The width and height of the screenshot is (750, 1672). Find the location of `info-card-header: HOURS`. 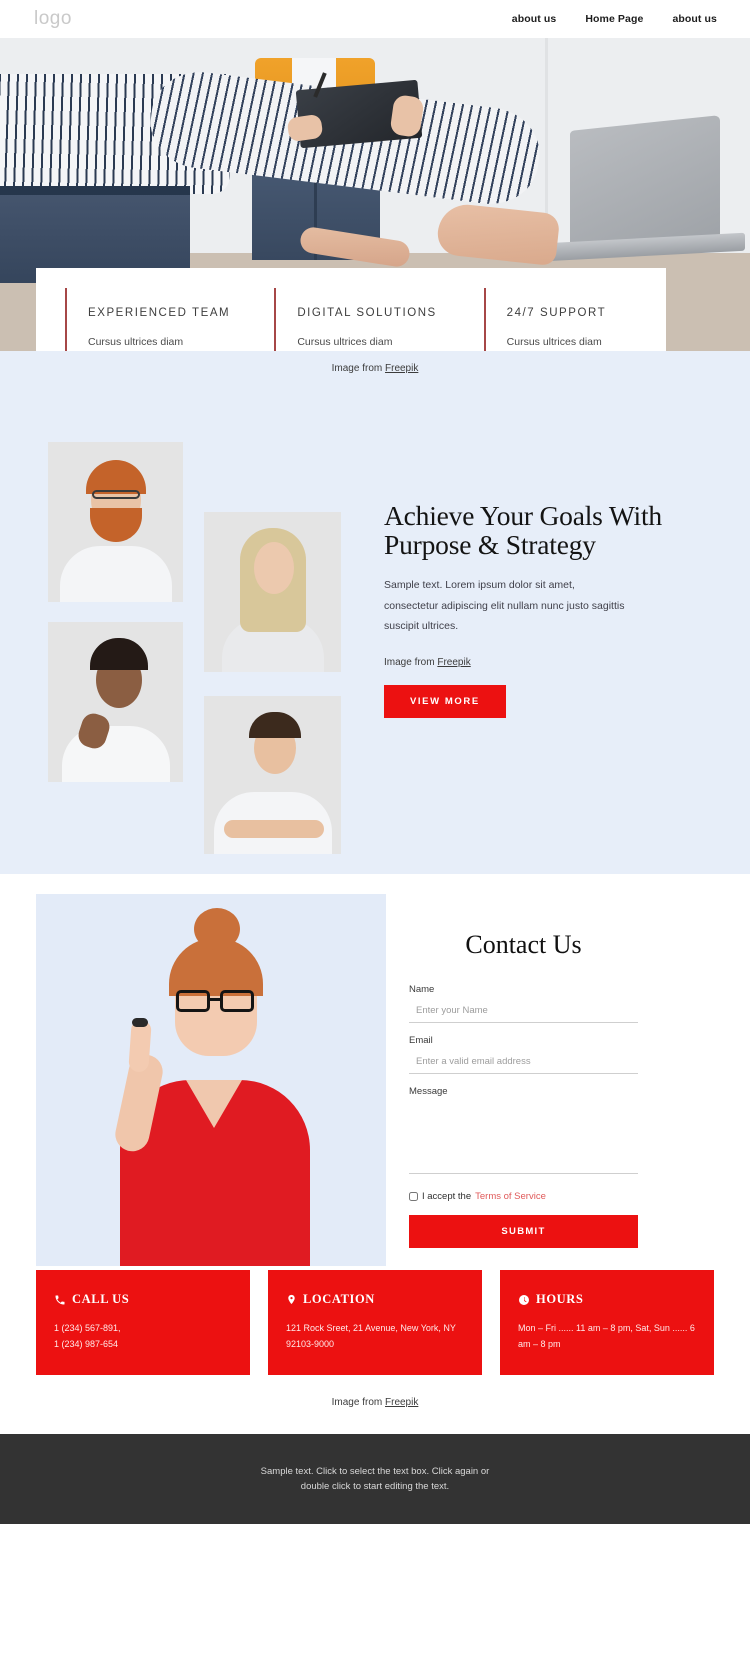

info-card-header: HOURS is located at coordinates (607, 1299).